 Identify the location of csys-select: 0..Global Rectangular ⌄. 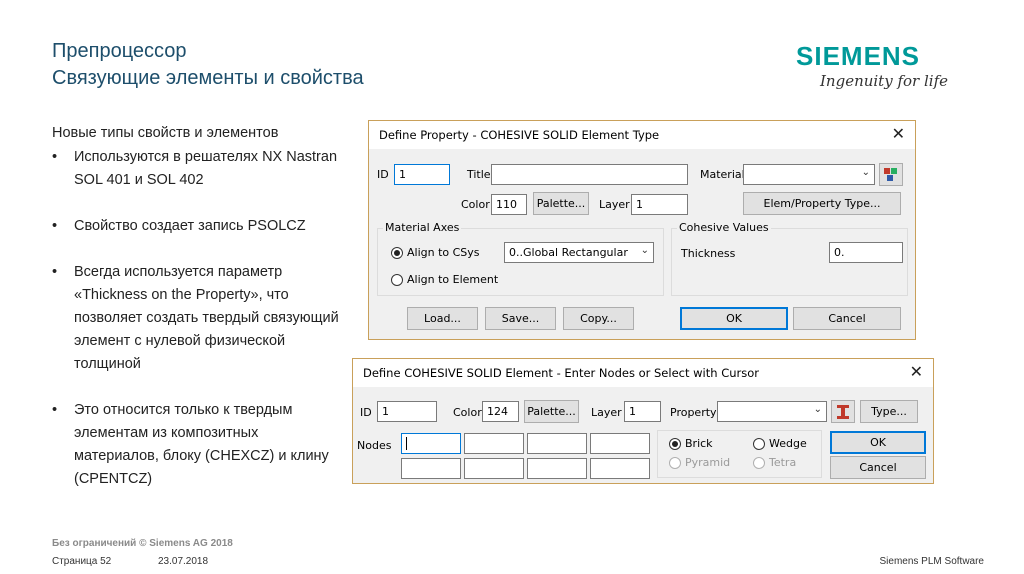
(579, 252).